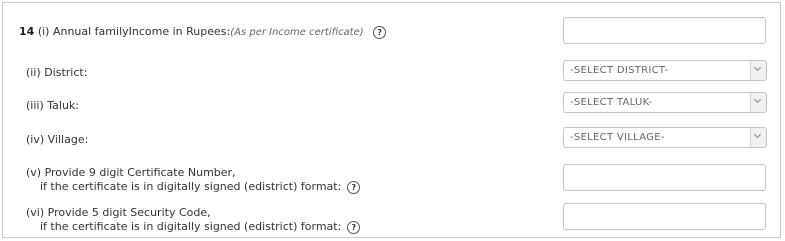 The width and height of the screenshot is (785, 241). What do you see at coordinates (611, 102) in the screenshot?
I see `taluk-selected-value: -SELECT TALUK-` at bounding box center [611, 102].